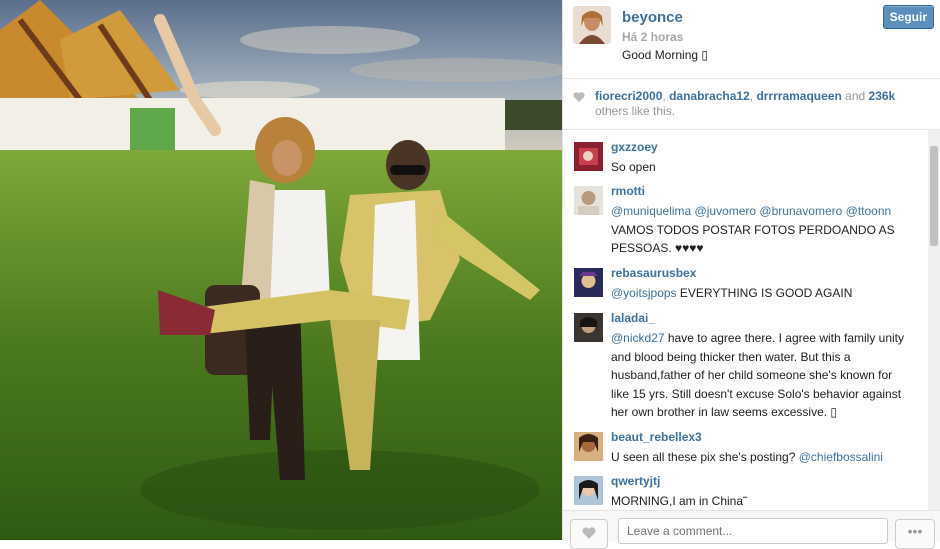  Describe the element at coordinates (761, 501) in the screenshot. I see `comment-text: MORNING,I am in China˜` at that location.